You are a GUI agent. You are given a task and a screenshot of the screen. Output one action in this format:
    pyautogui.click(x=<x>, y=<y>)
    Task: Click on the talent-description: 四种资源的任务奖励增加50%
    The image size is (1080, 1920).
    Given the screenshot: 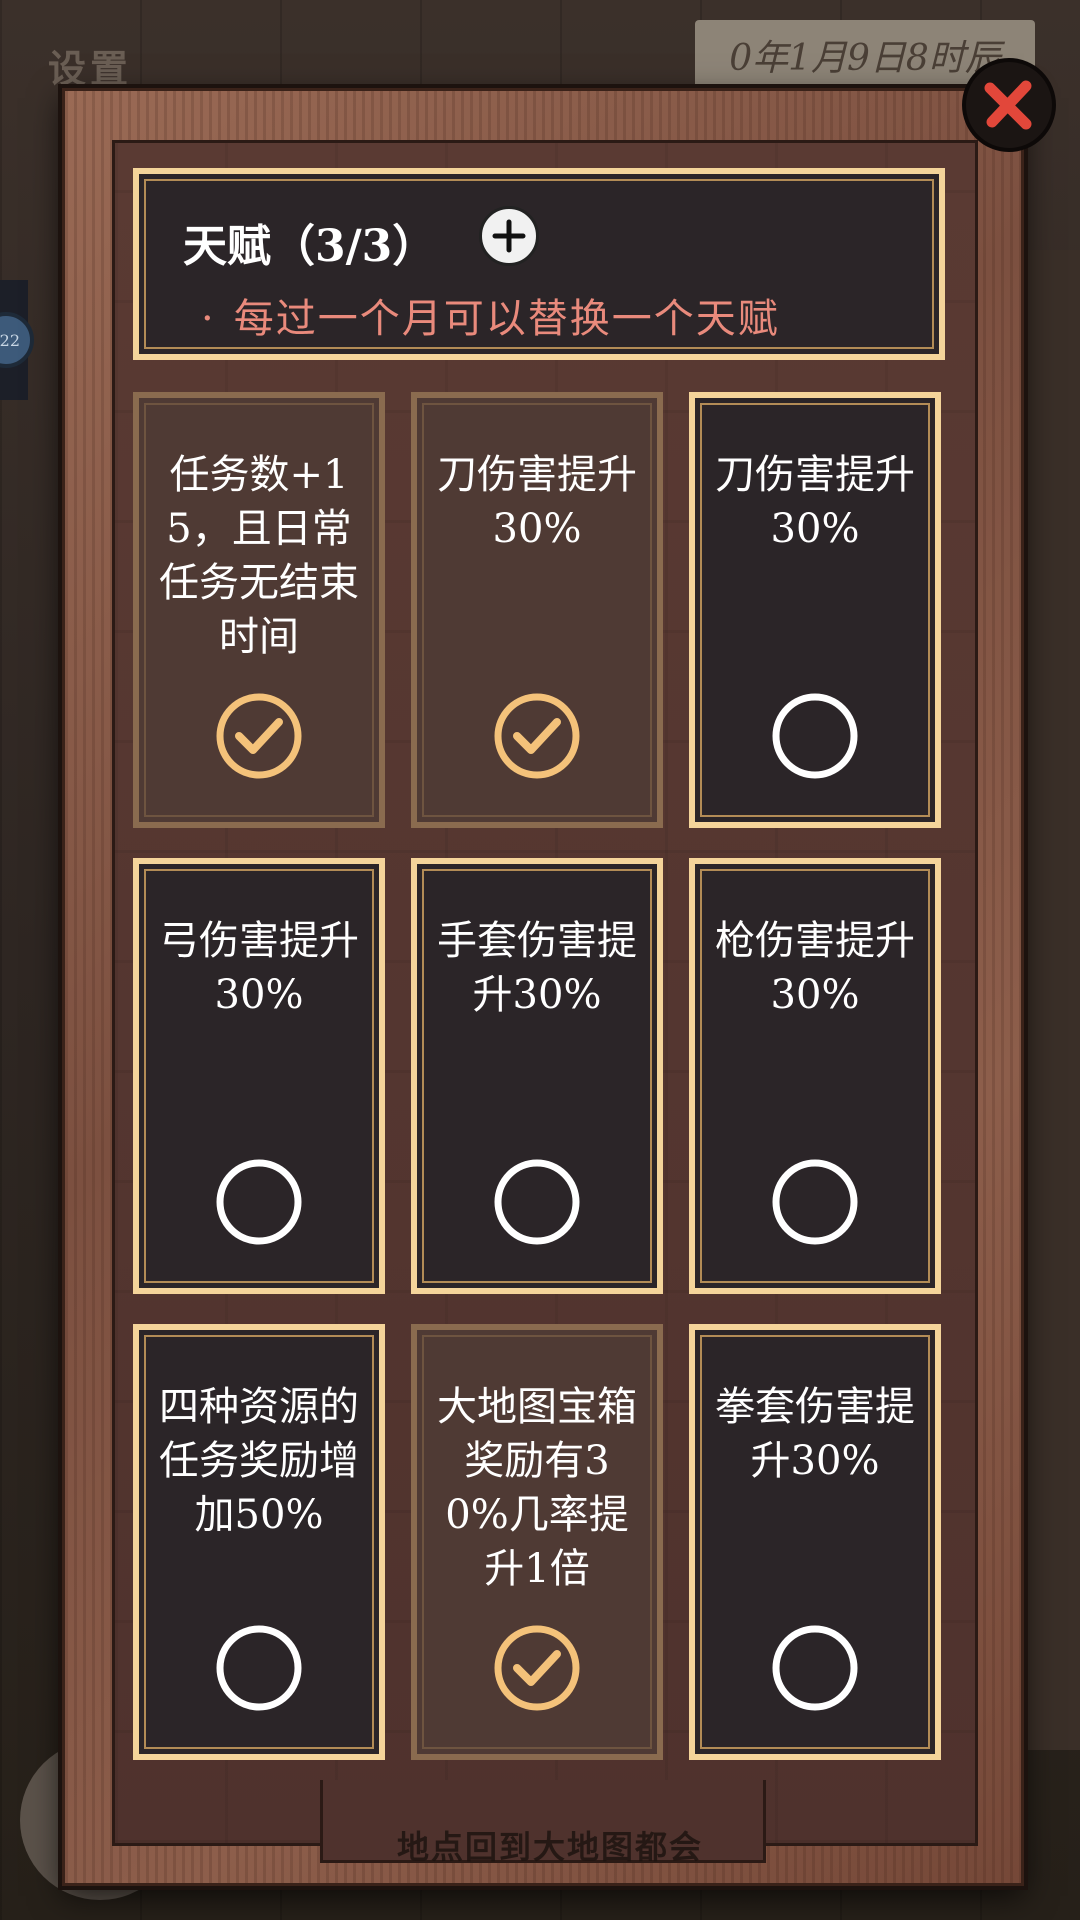 What is the action you would take?
    pyautogui.click(x=259, y=1461)
    